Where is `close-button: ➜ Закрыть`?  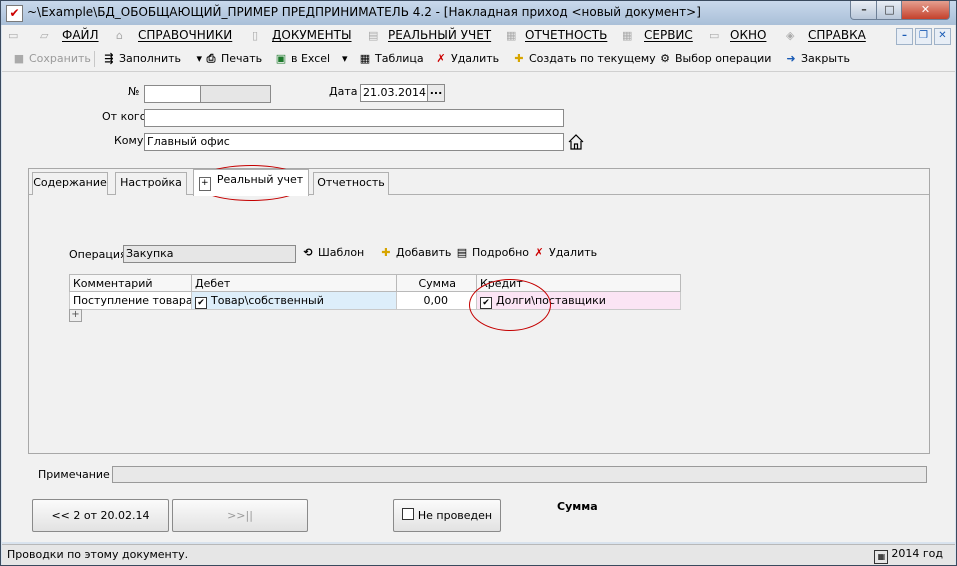 close-button: ➜ Закрыть is located at coordinates (817, 58).